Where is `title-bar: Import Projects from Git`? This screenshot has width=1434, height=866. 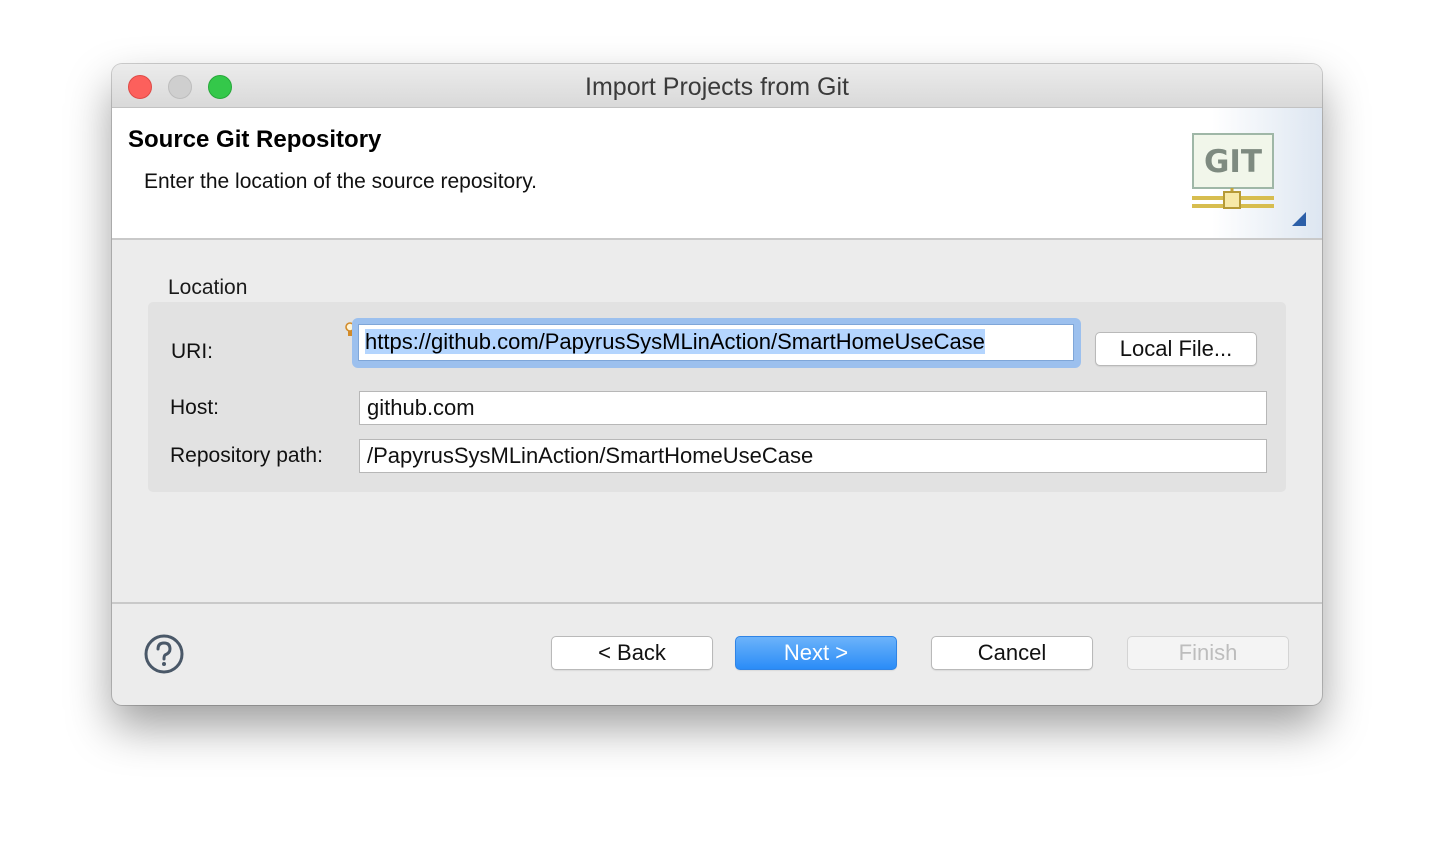
title-bar: Import Projects from Git is located at coordinates (717, 86).